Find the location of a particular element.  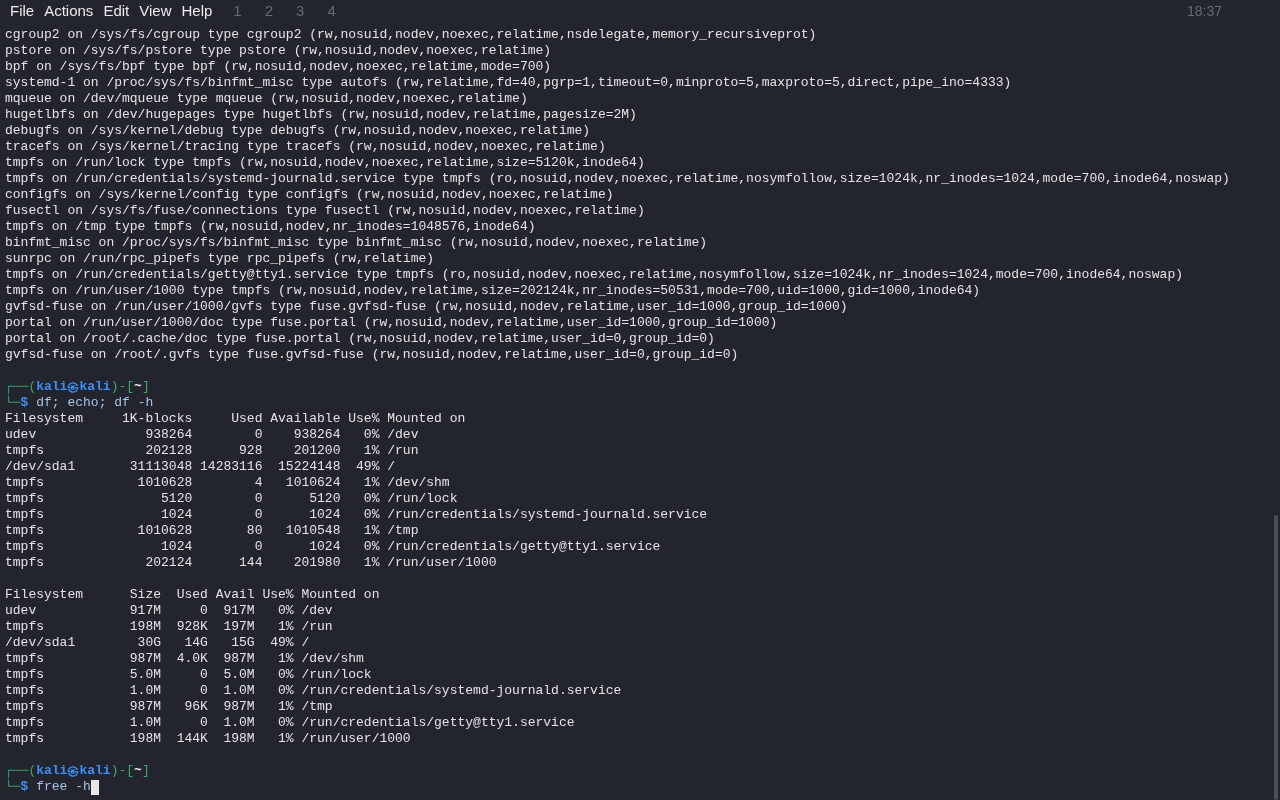

output-line: tmpfs 1.0M 0 1.0M 0% /run/credentials/getty@tty1.service is located at coordinates (290, 723).